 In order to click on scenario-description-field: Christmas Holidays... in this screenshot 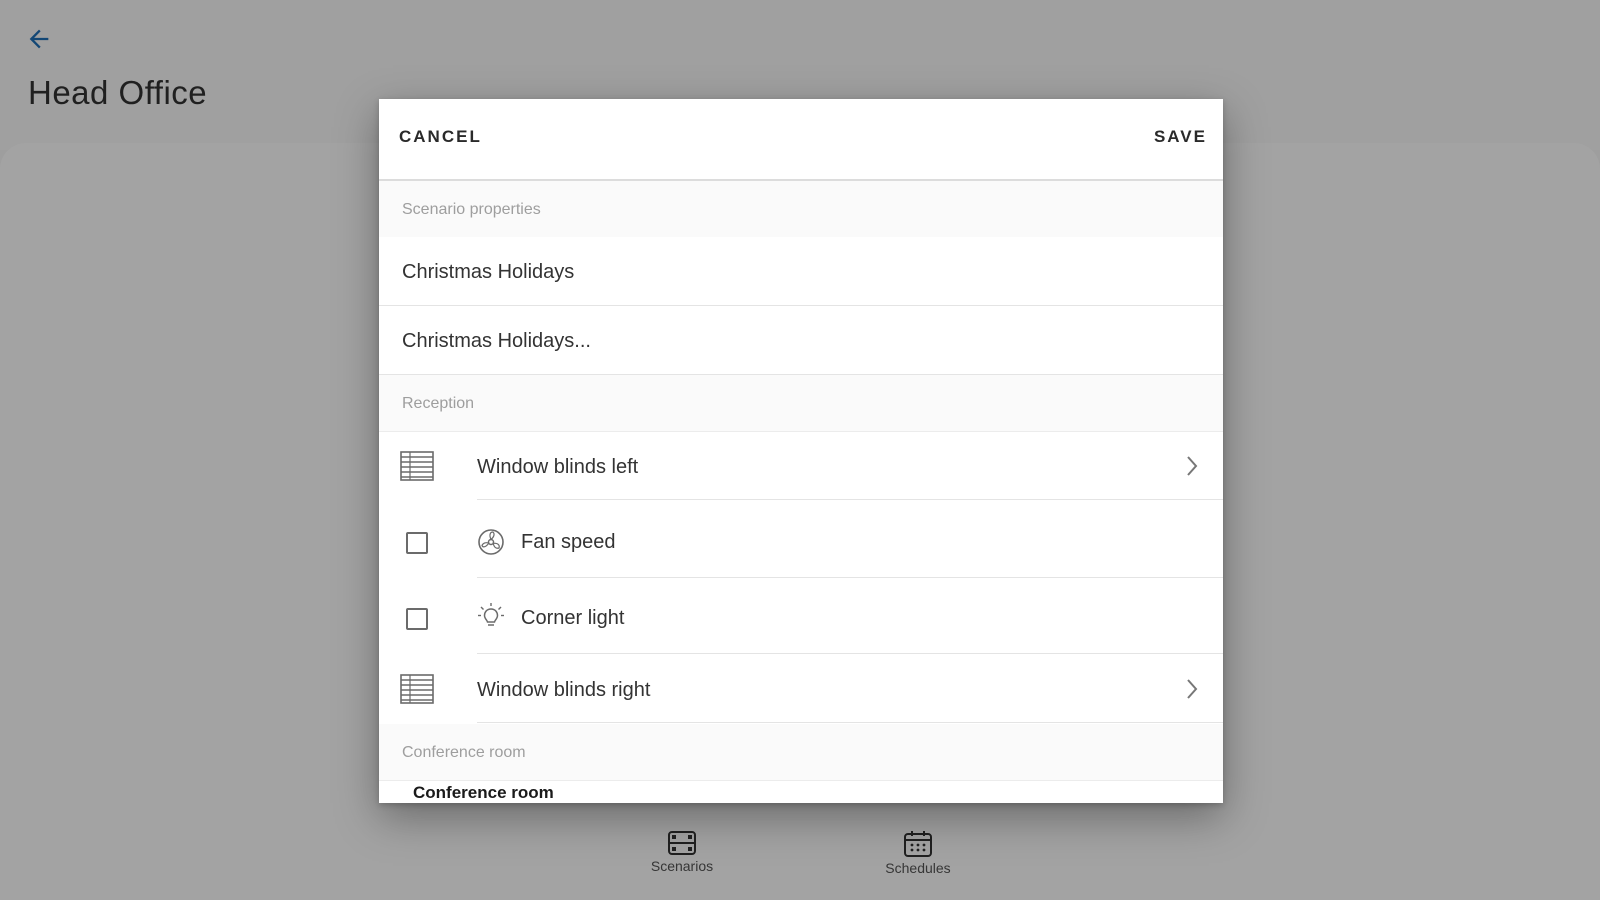, I will do `click(801, 340)`.